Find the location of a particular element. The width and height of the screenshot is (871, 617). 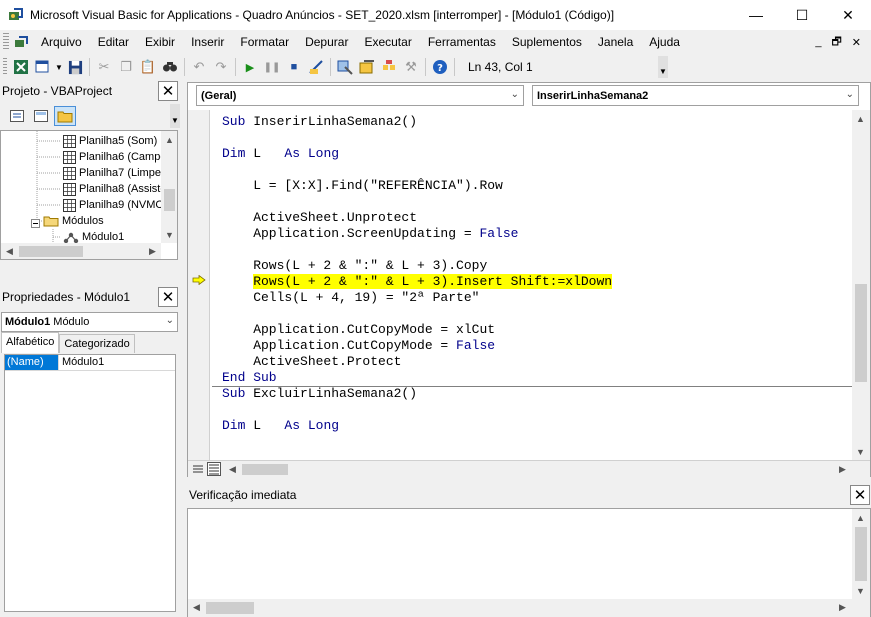

paste-icon: 📋 is located at coordinates (148, 67).